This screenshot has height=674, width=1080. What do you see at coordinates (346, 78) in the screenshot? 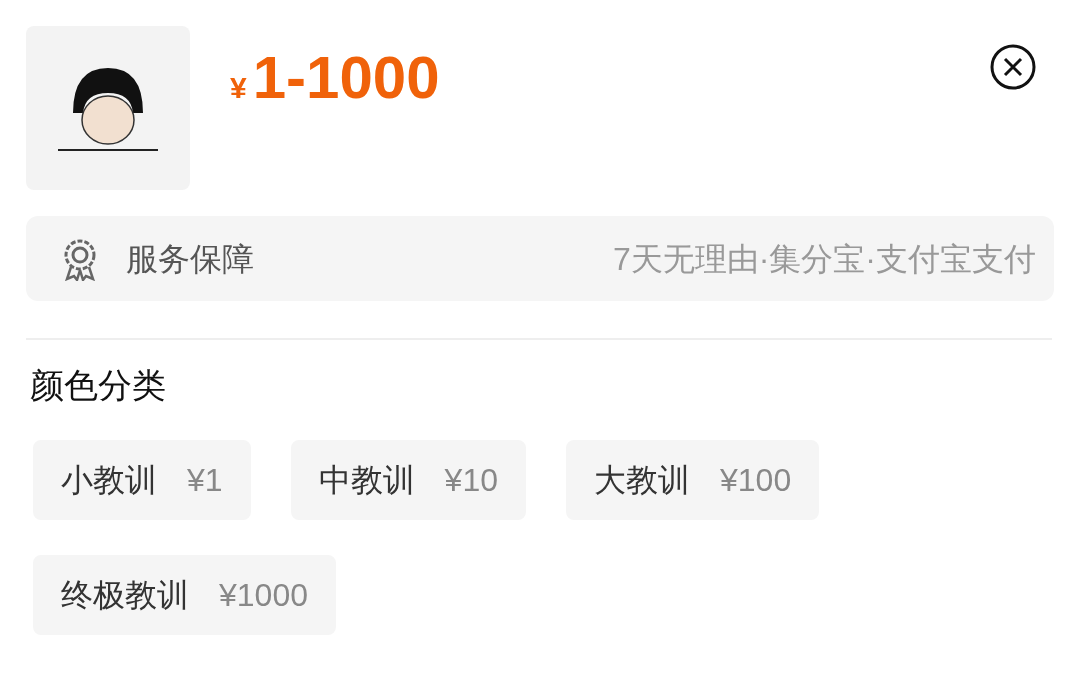
I see `price-range: 1-1000` at bounding box center [346, 78].